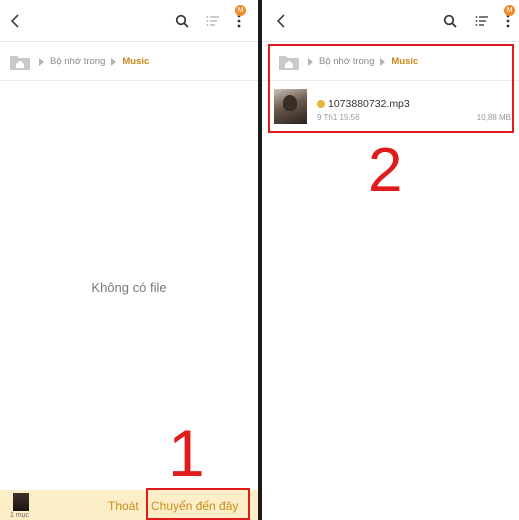  I want to click on breadcrumb: Bộ nhớ trong Music, so click(129, 62).